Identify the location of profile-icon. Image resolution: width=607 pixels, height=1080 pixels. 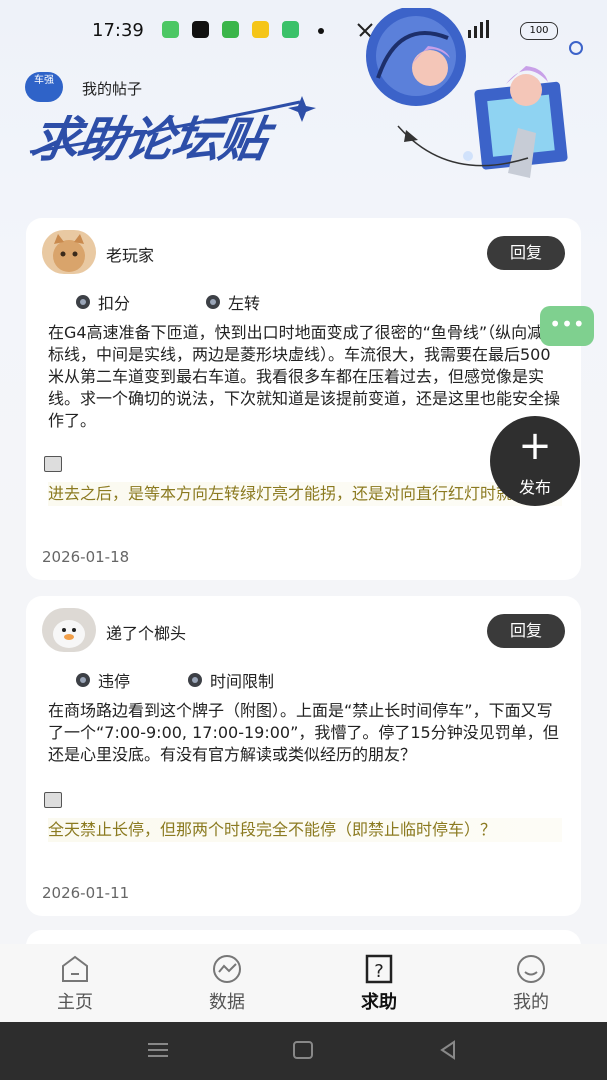
(531, 969).